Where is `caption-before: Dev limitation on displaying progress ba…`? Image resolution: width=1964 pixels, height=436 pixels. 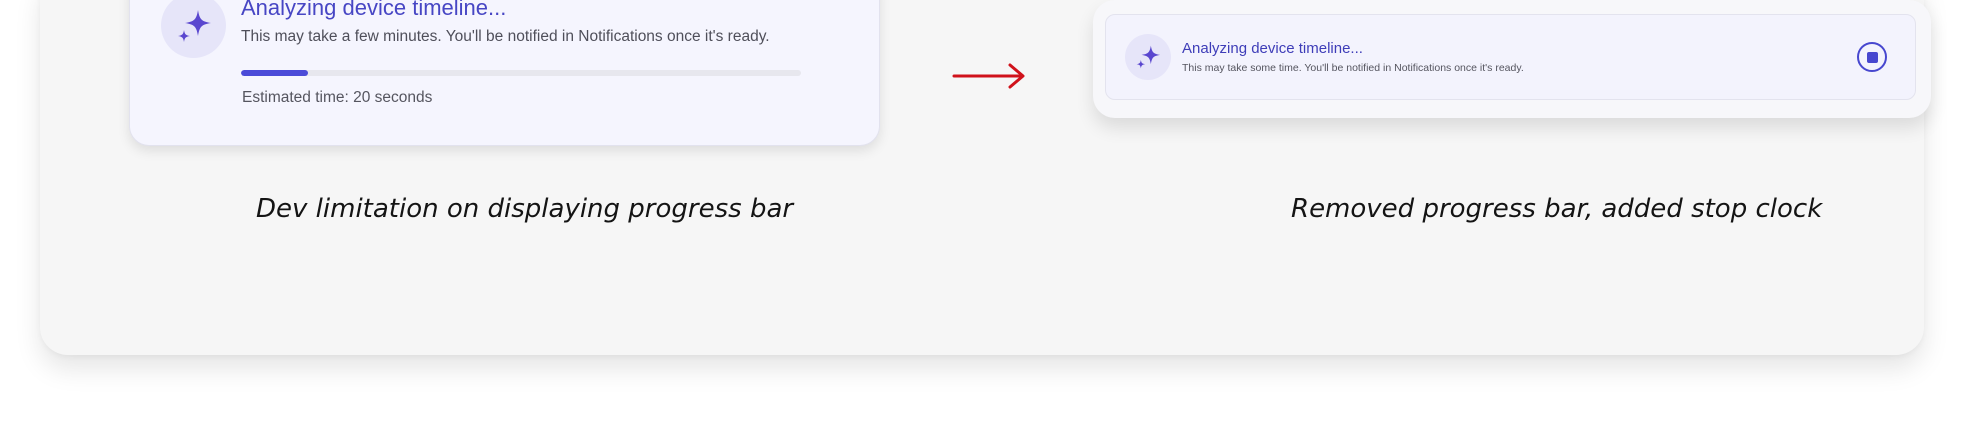
caption-before: Dev limitation on displaying progress ba… is located at coordinates (525, 209).